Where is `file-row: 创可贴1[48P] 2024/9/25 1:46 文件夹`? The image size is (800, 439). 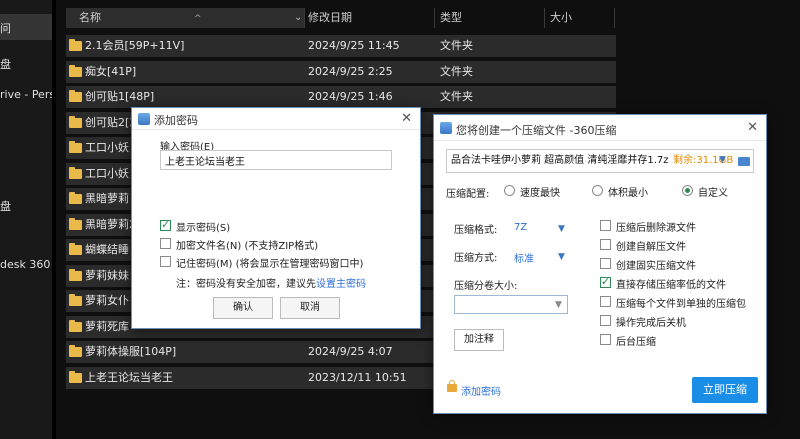 file-row: 创可贴1[48P] 2024/9/25 1:46 文件夹 is located at coordinates (341, 97).